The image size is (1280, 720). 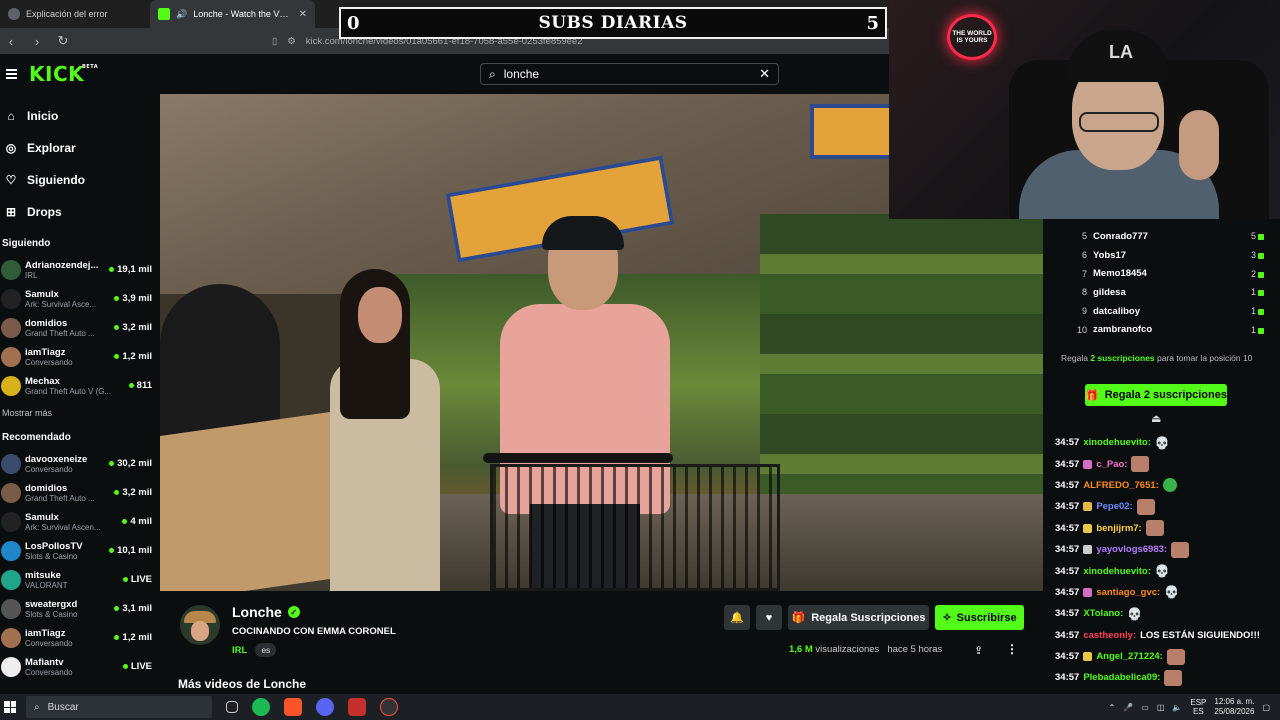 What do you see at coordinates (1167, 677) in the screenshot?
I see `chat-message: 34:57 Plebadabelica09:` at bounding box center [1167, 677].